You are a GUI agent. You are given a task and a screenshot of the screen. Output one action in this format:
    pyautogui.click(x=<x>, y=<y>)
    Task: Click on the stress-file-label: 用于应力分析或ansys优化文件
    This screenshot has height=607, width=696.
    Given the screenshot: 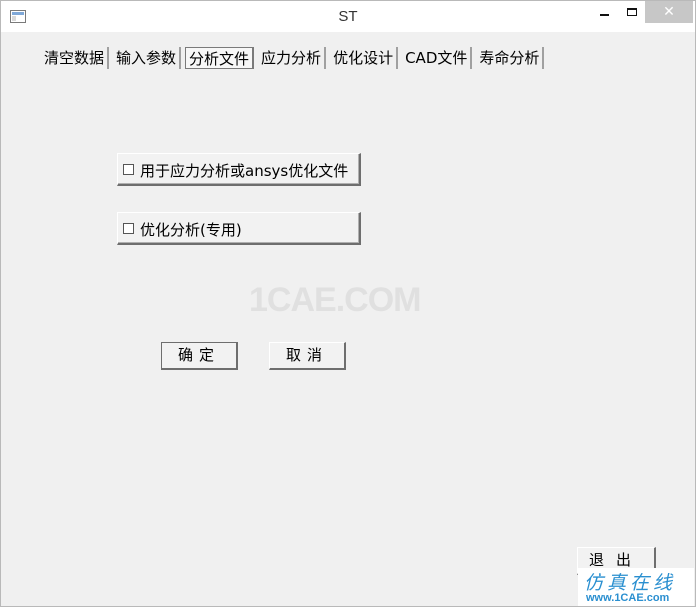 What is the action you would take?
    pyautogui.click(x=244, y=171)
    